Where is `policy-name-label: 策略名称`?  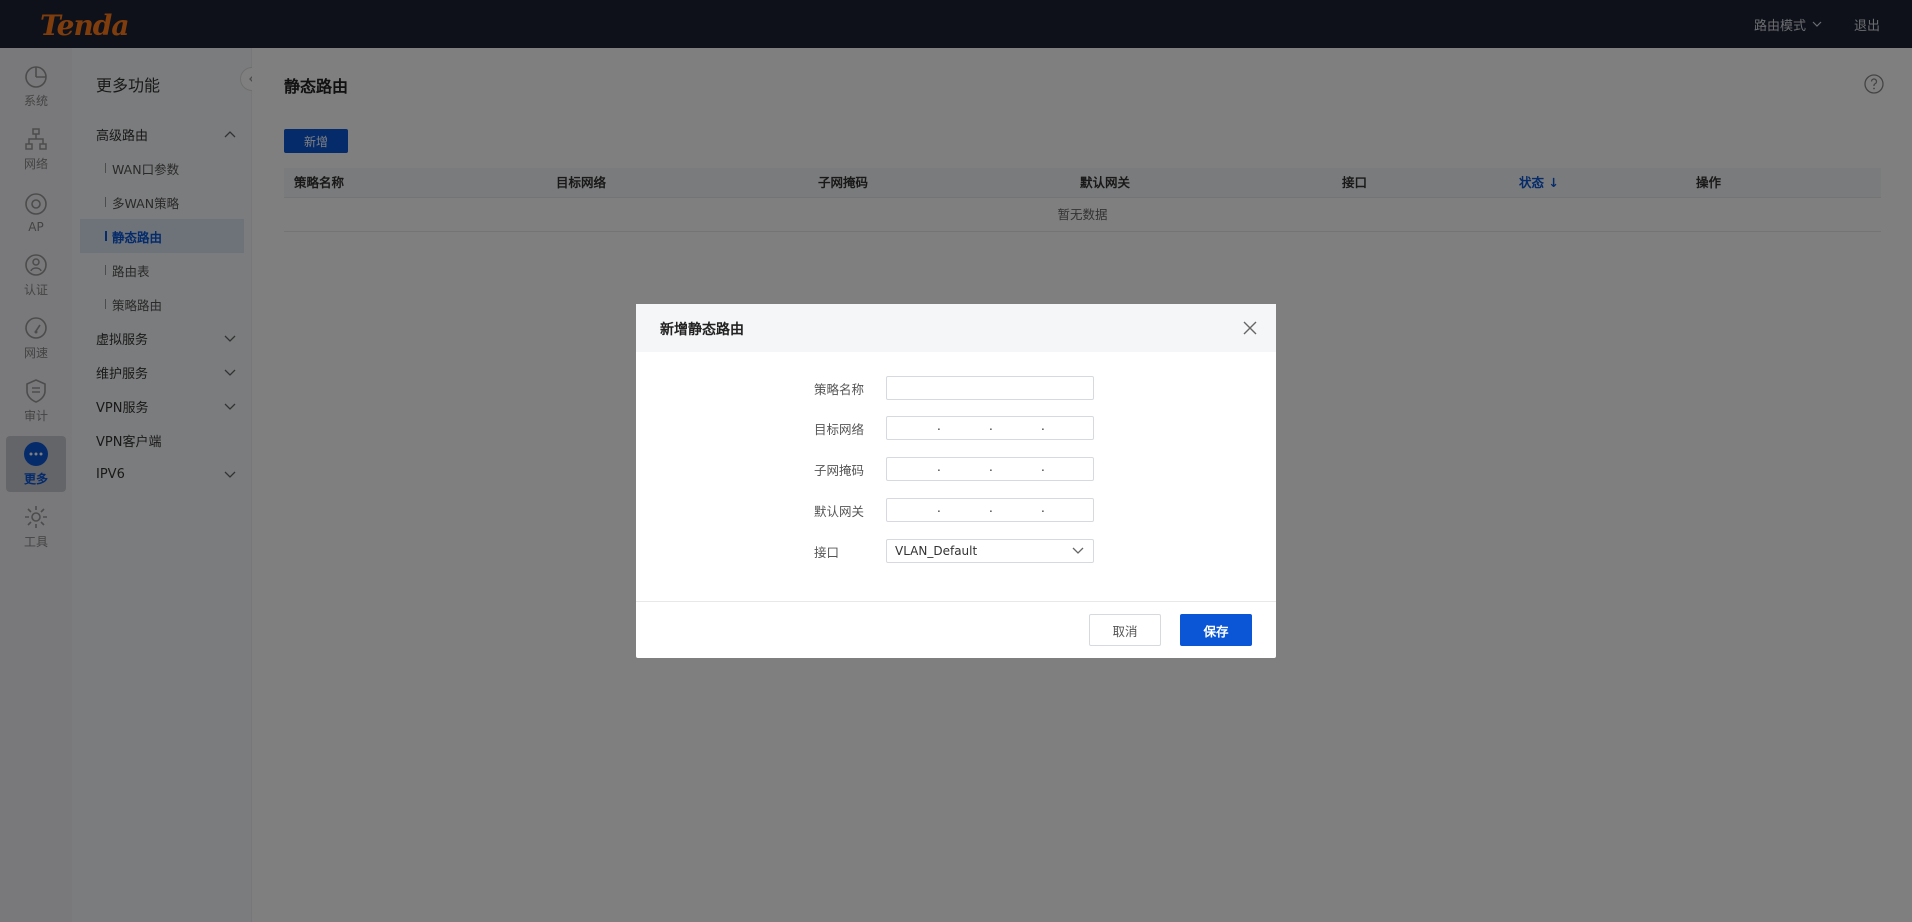
policy-name-label: 策略名称 is located at coordinates (839, 389).